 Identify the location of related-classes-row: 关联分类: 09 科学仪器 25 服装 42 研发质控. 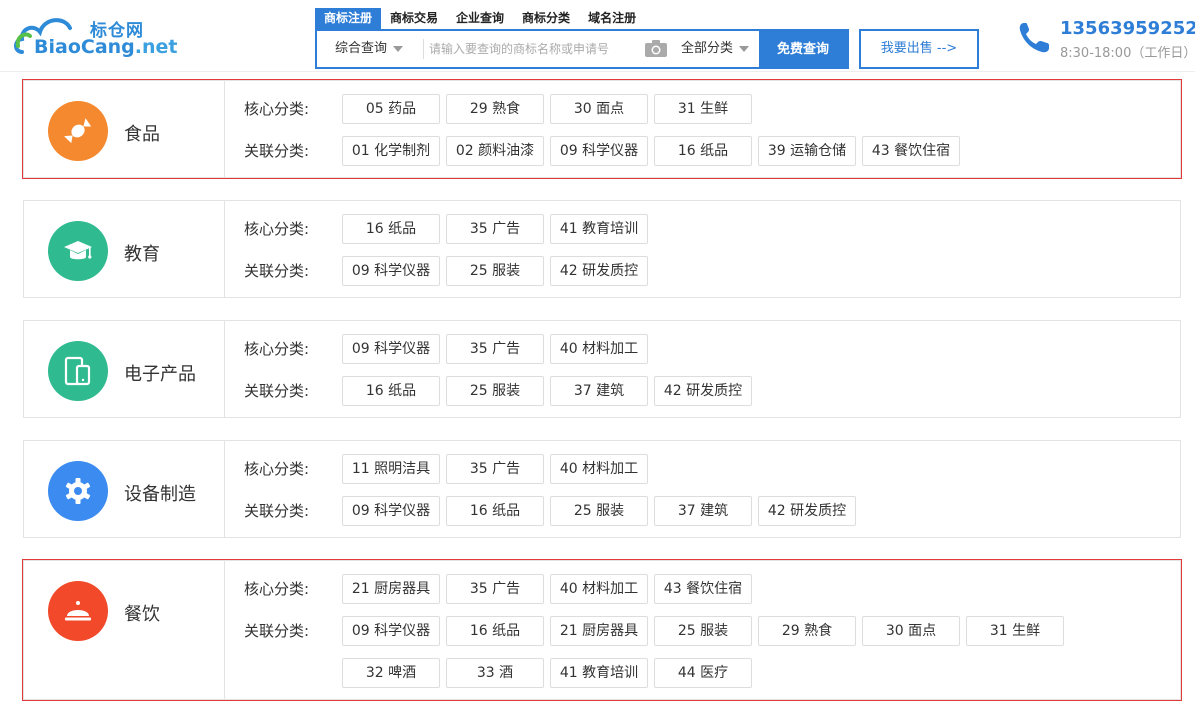
(709, 271).